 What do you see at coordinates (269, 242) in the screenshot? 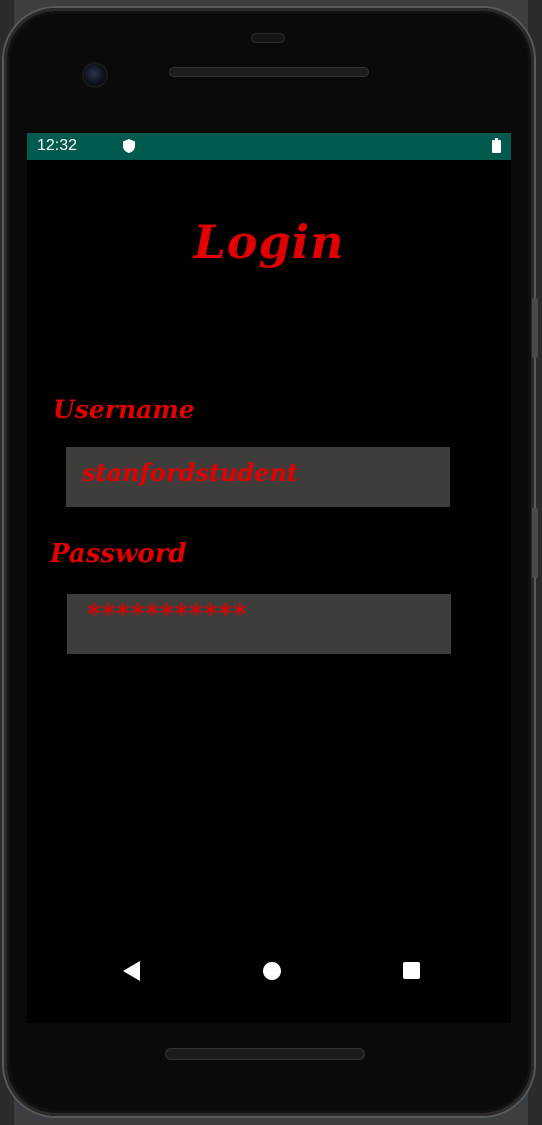
I see `page-title: Login` at bounding box center [269, 242].